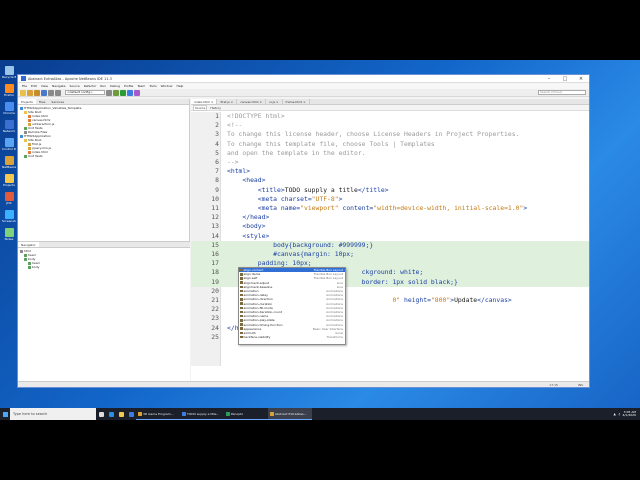 This screenshot has height=480, width=640. Describe the element at coordinates (549, 79) in the screenshot. I see `minimize-button: –` at that location.